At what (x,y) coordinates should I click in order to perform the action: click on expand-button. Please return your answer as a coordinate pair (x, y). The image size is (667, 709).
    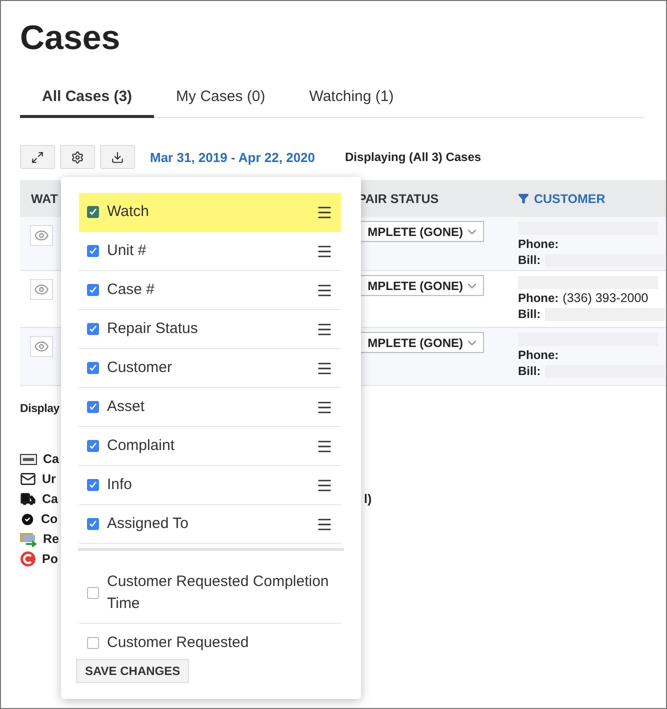
    Looking at the image, I should click on (37, 157).